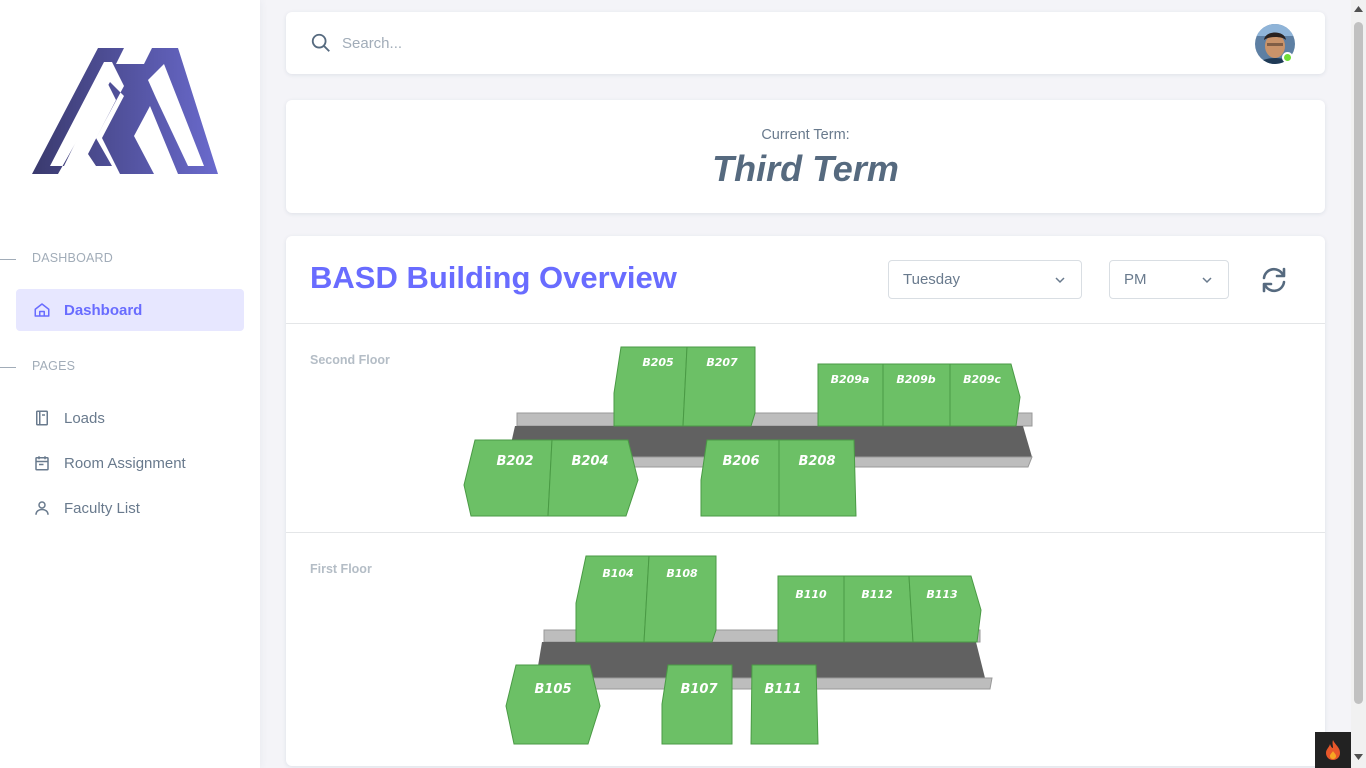 This screenshot has width=1366, height=768. Describe the element at coordinates (784, 704) in the screenshot. I see `room-B111: B111` at that location.